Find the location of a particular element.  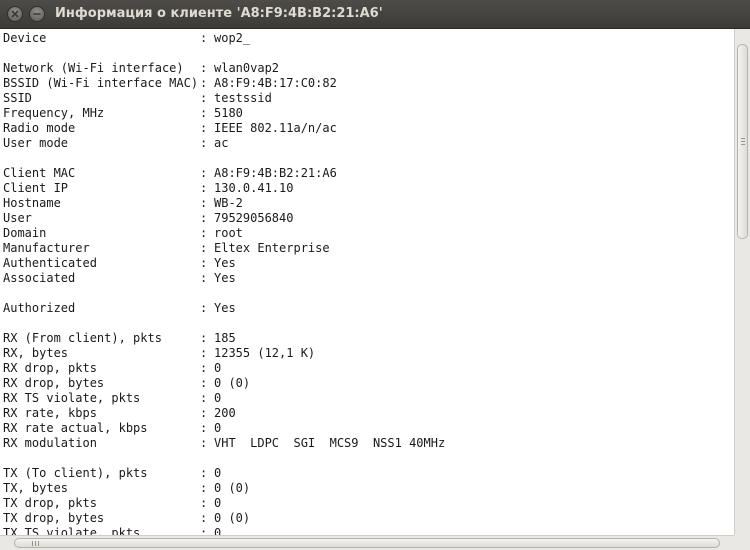

info-key: RX rate actual, kbps is located at coordinates (75, 428).